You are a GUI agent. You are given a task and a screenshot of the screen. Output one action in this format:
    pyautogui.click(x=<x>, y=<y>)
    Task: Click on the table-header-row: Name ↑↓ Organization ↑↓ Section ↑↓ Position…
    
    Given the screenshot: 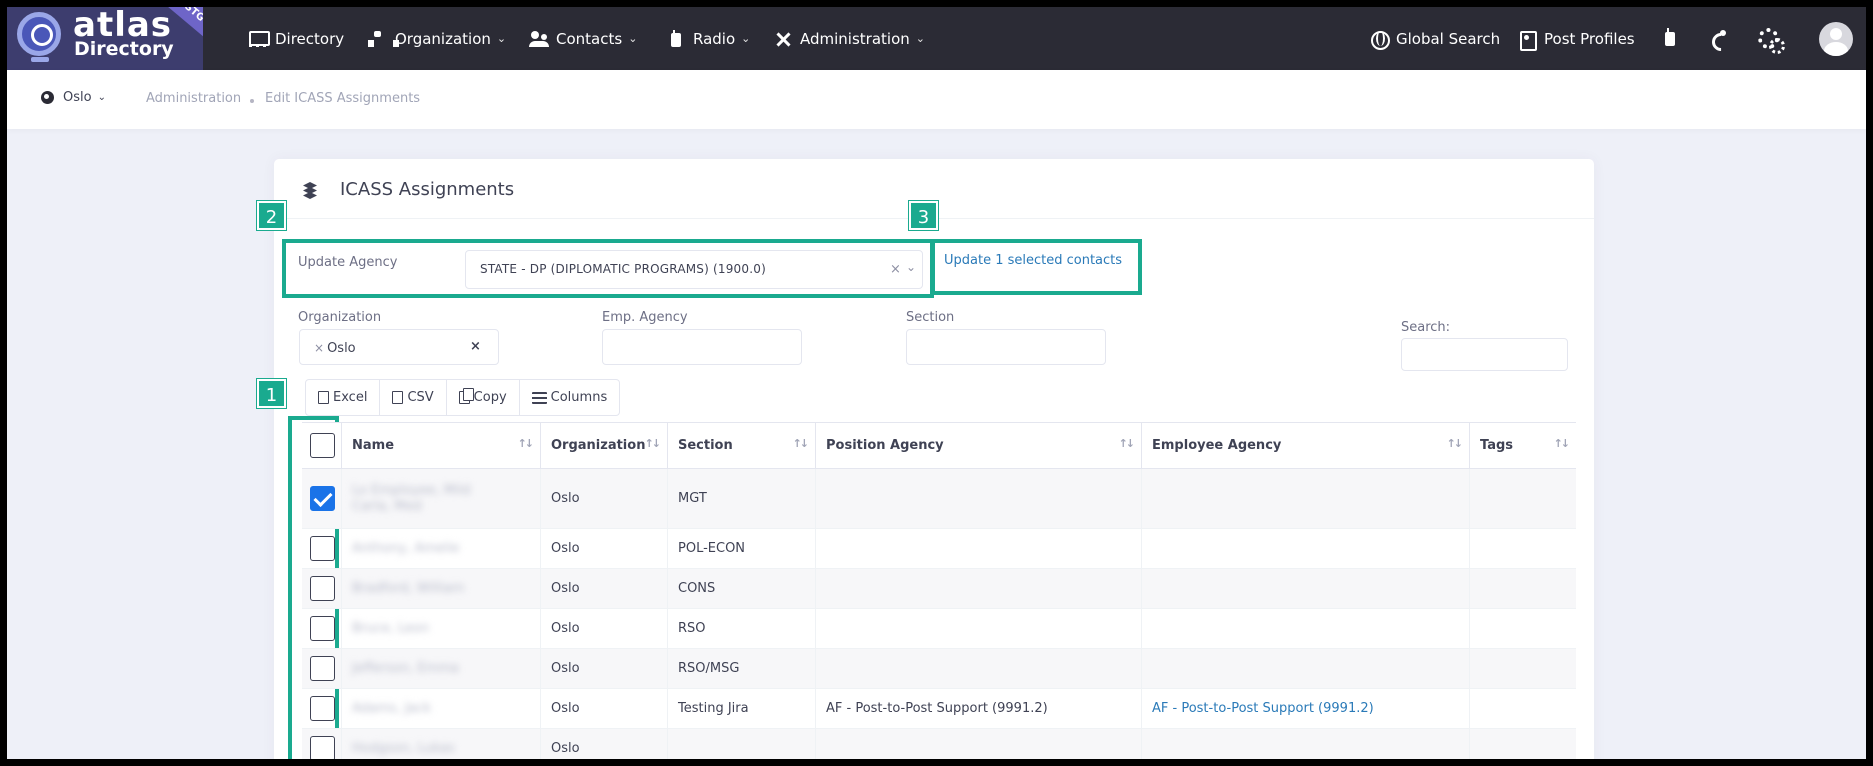 What is the action you would take?
    pyautogui.click(x=939, y=445)
    